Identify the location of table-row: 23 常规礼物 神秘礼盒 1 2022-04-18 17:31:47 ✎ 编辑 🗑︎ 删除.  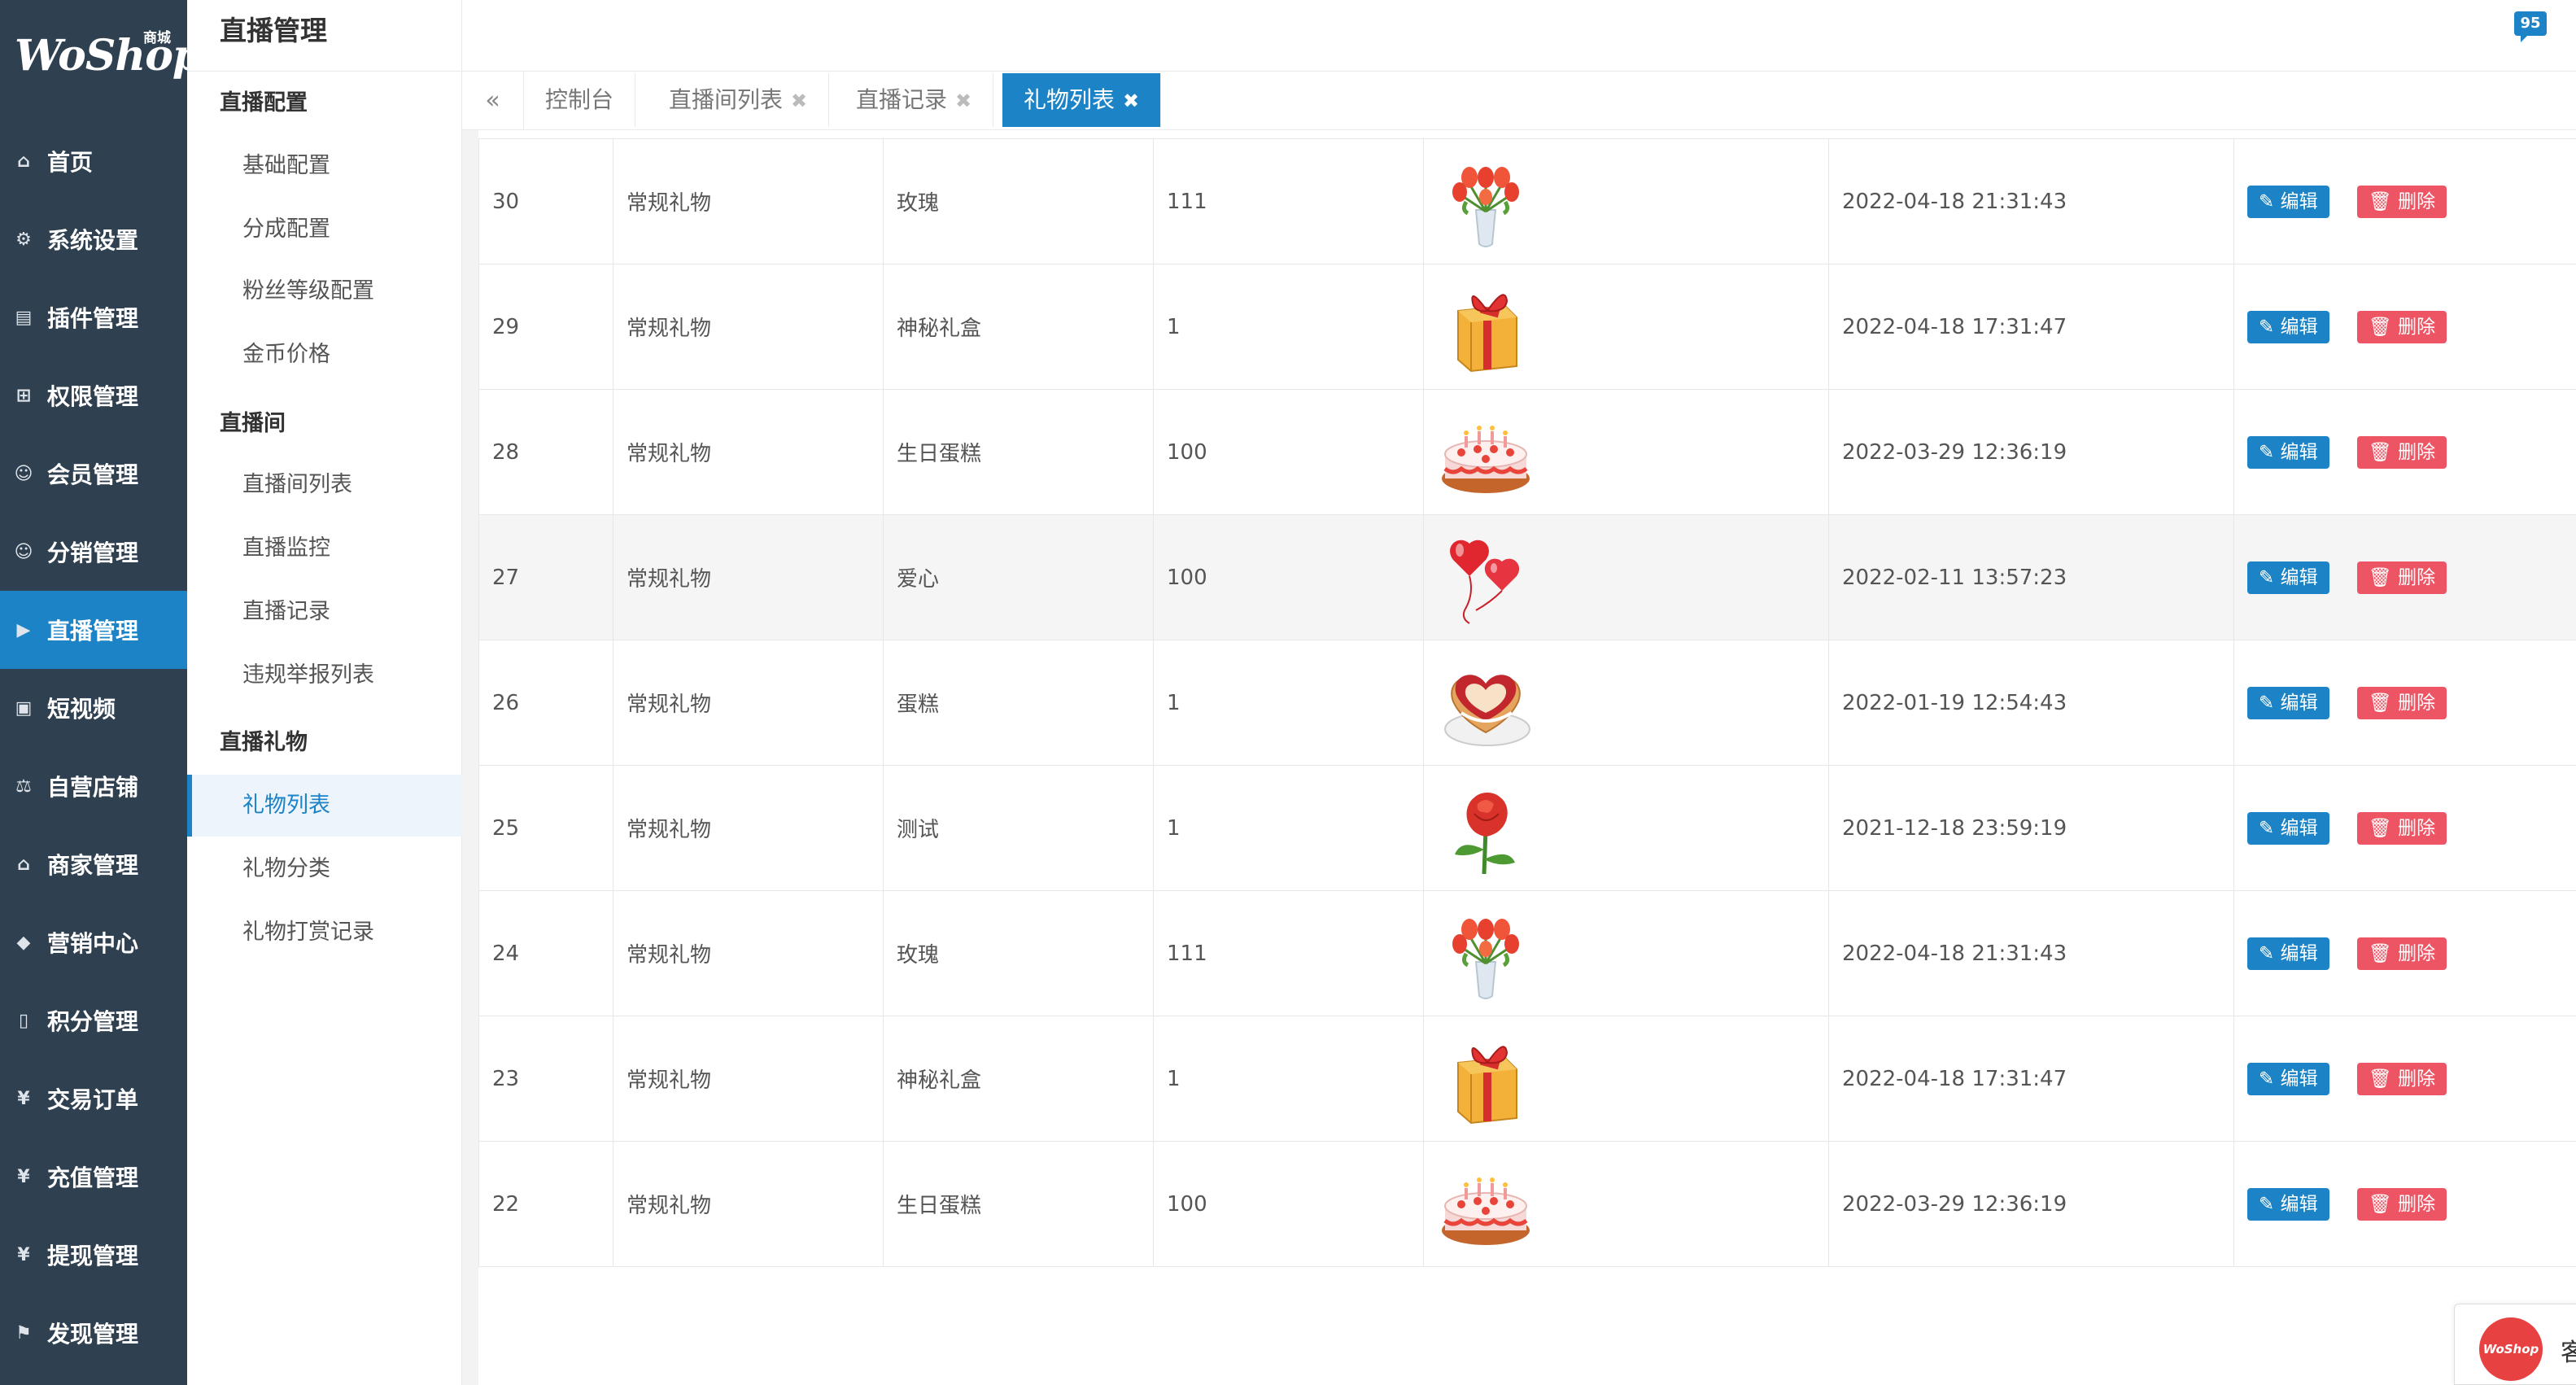
(1527, 1079).